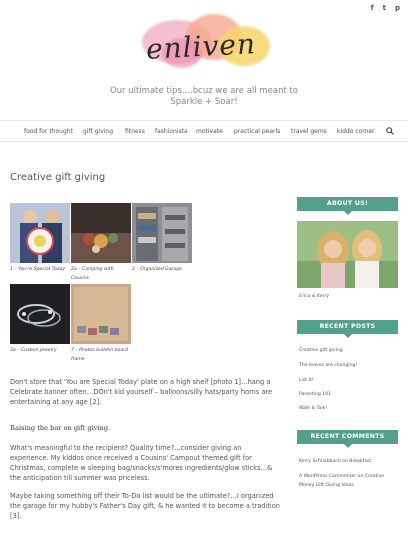 The width and height of the screenshot is (408, 543). I want to click on nav-item-fashionista: fashionista, so click(171, 131).